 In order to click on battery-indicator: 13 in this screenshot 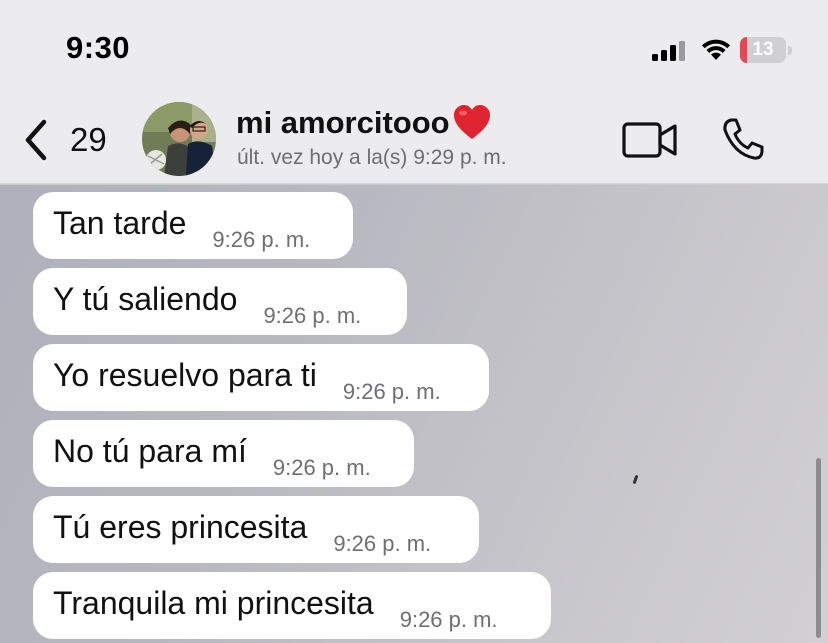, I will do `click(766, 50)`.